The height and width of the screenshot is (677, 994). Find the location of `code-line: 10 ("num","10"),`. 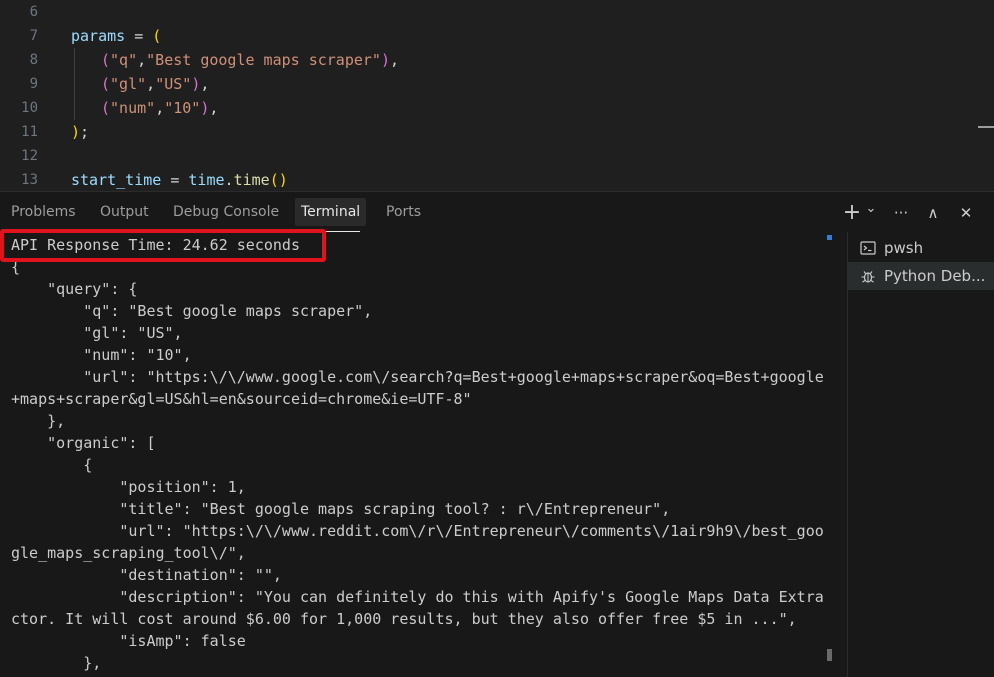

code-line: 10 ("num","10"), is located at coordinates (497, 108).